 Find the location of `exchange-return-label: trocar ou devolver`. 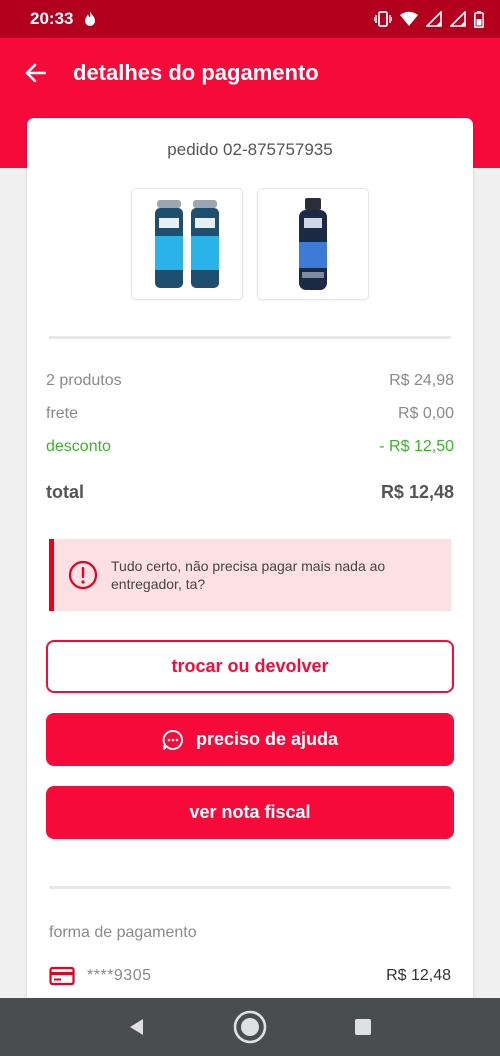

exchange-return-label: trocar ou devolver is located at coordinates (250, 666).